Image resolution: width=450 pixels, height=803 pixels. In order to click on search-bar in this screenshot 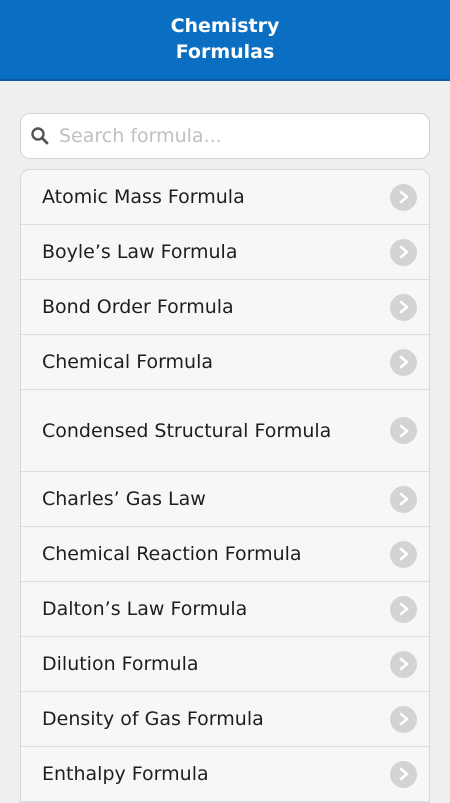, I will do `click(225, 136)`.